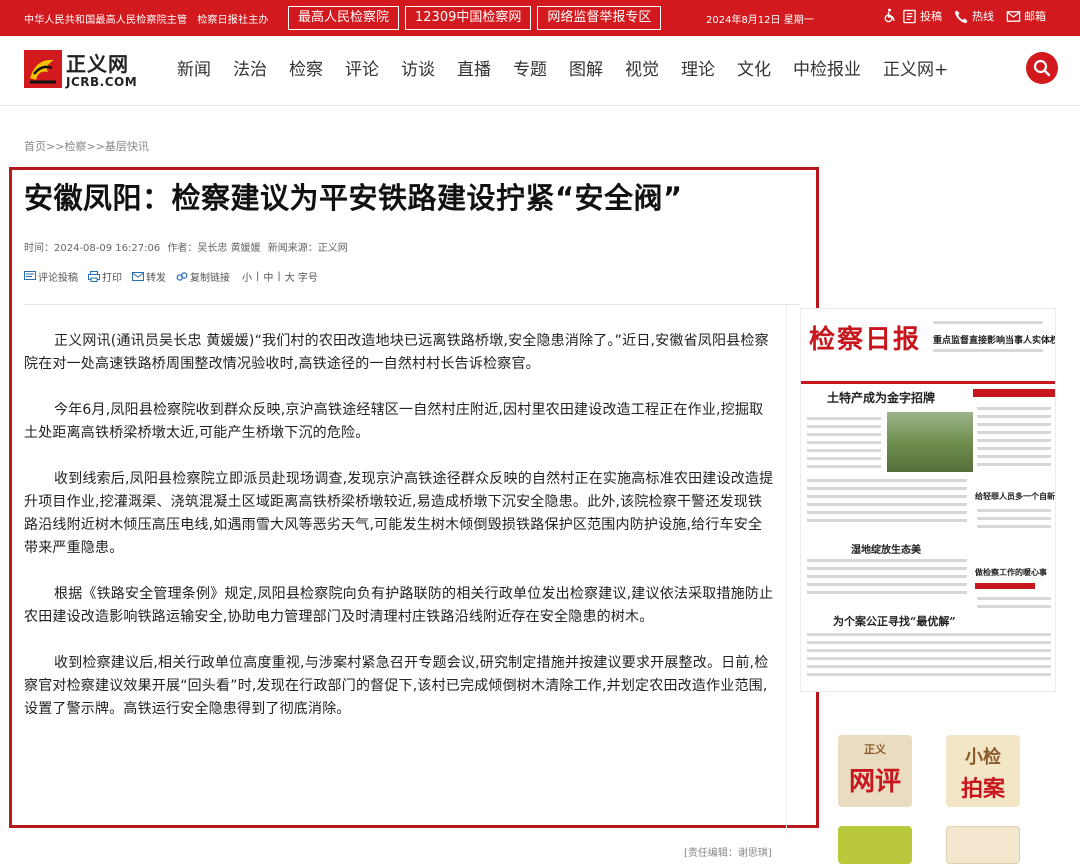  I want to click on envelope-icon, so click(138, 276).